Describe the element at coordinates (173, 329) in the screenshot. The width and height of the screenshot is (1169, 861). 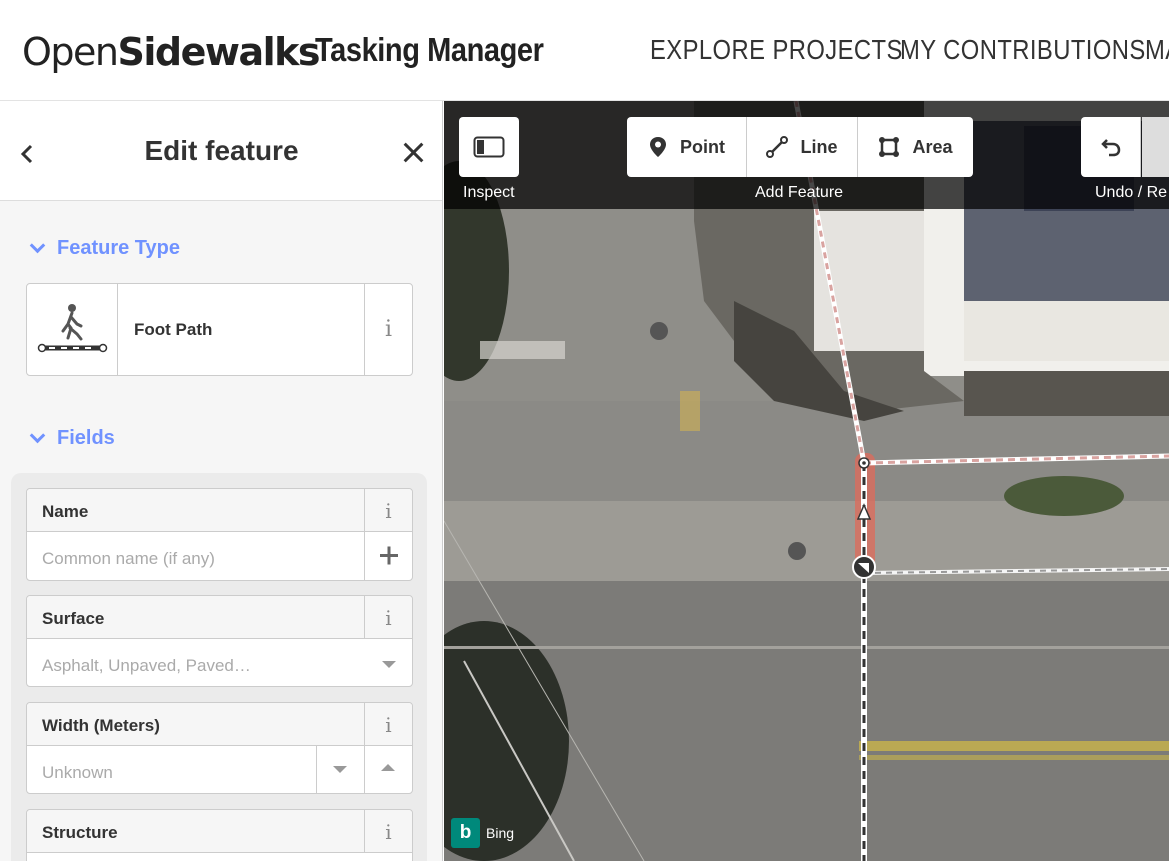
I see `feature-type-label: Foot Path` at that location.